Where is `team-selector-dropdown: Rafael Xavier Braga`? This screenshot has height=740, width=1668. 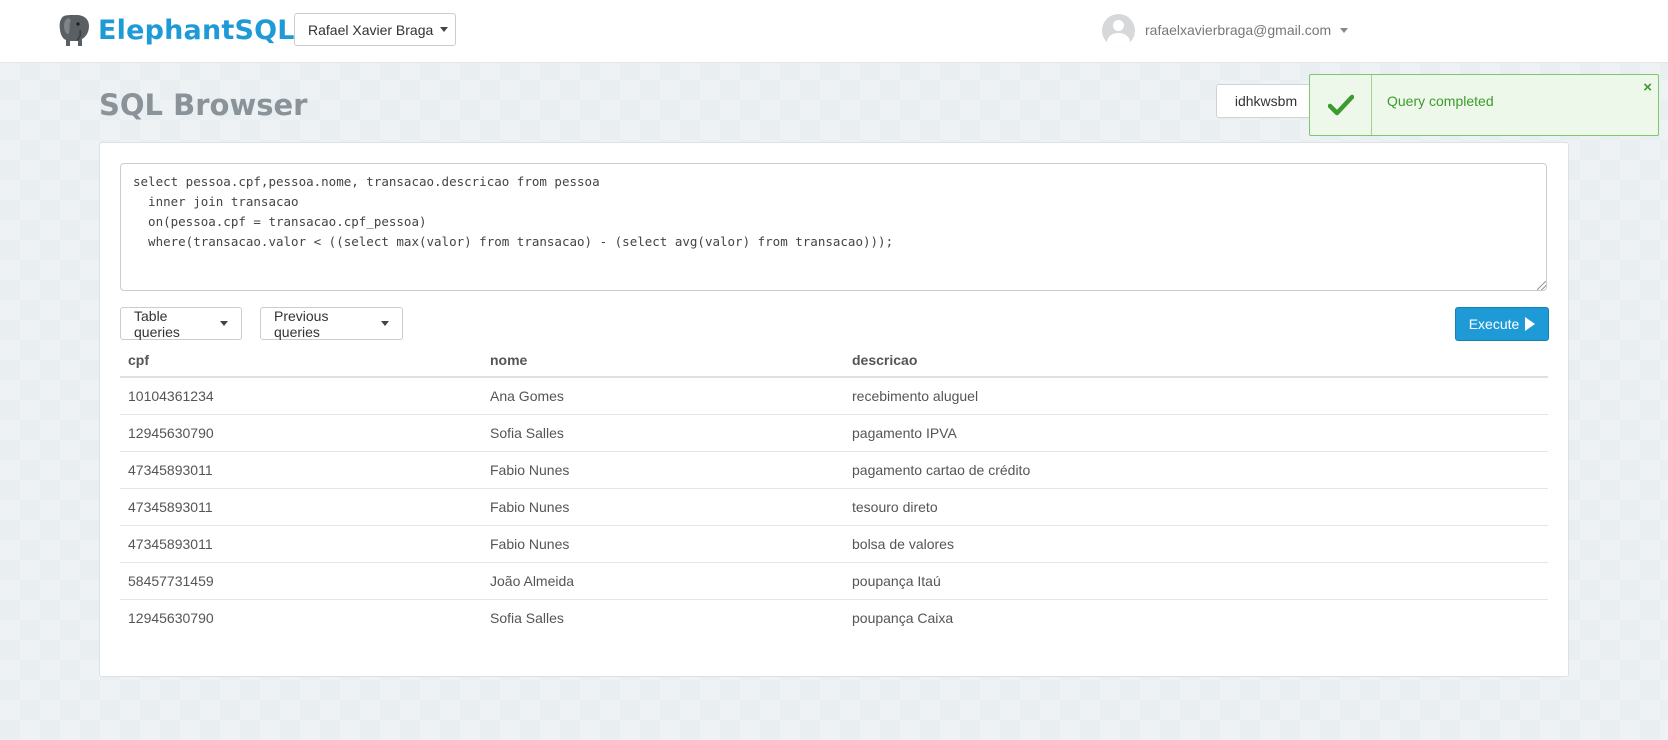 team-selector-dropdown: Rafael Xavier Braga is located at coordinates (375, 29).